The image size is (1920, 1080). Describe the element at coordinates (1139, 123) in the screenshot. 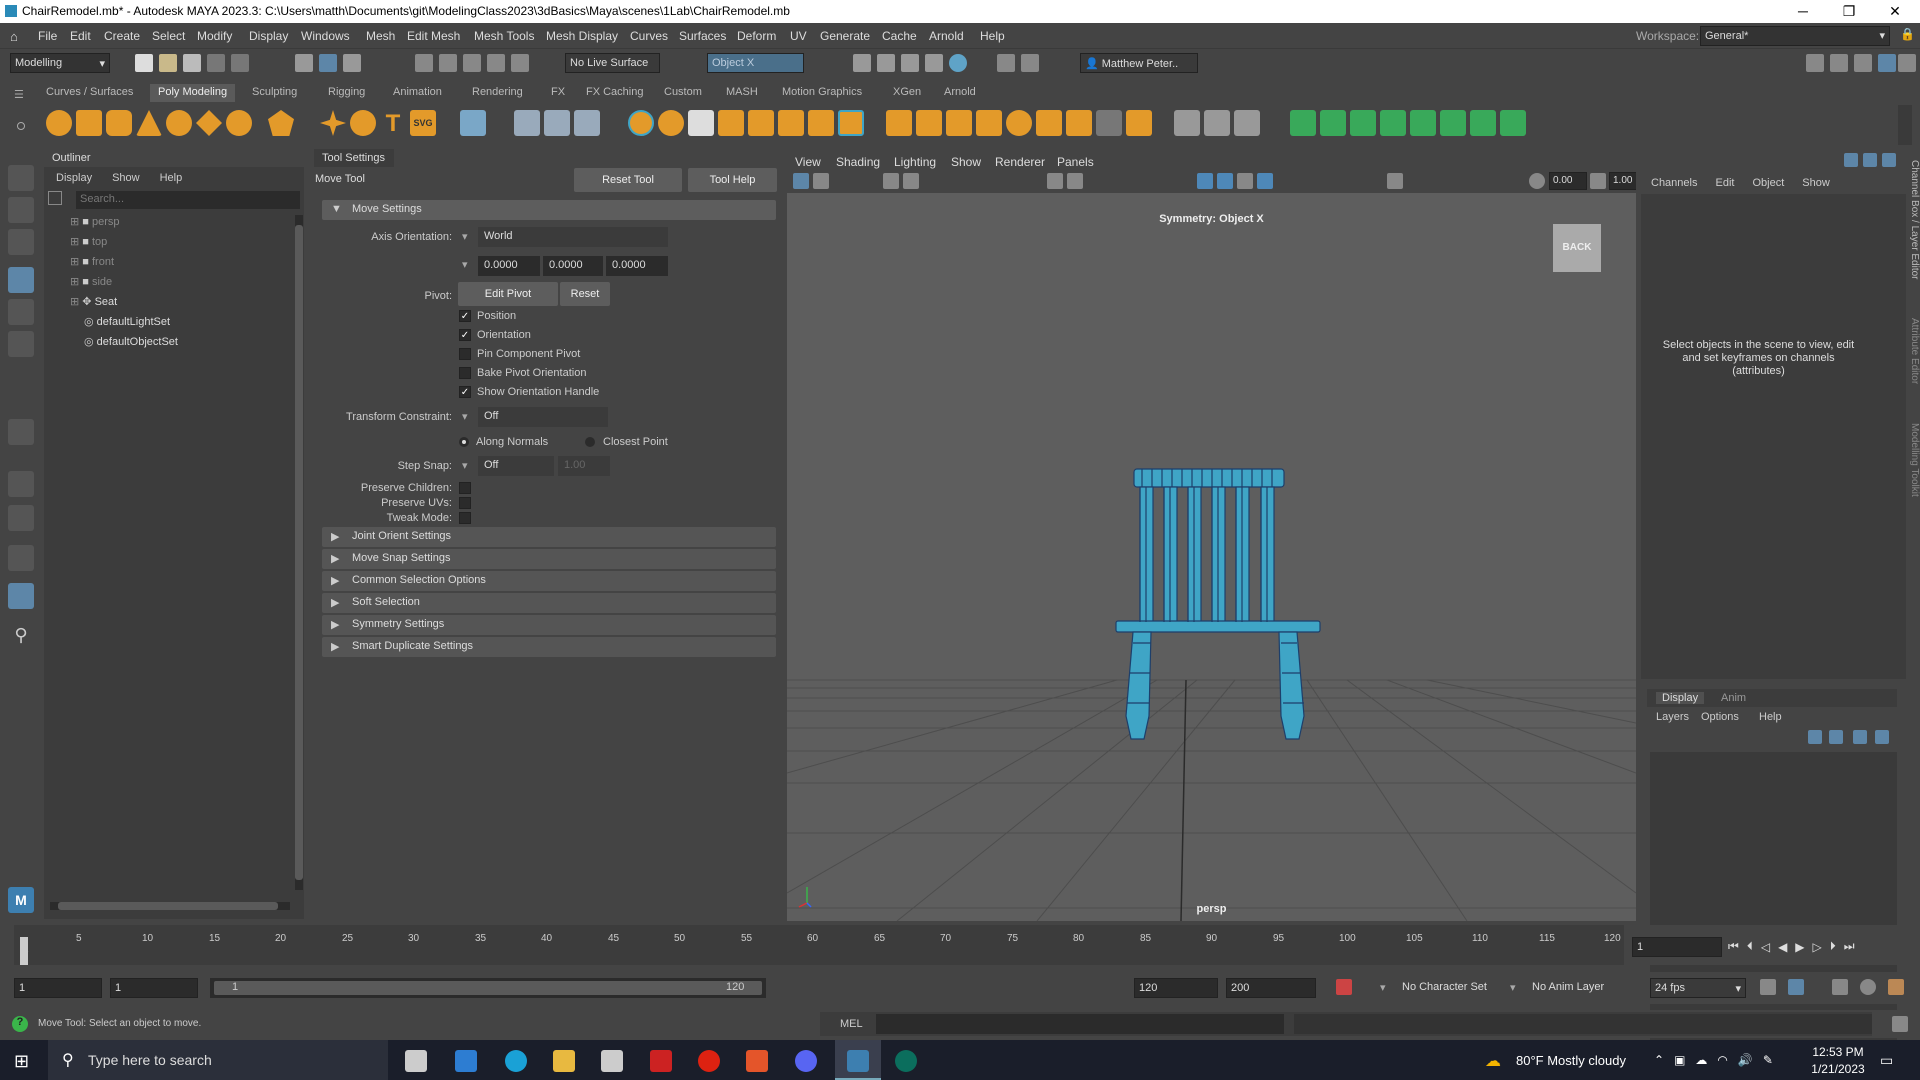

I see `offset-edge-loop-icon` at that location.